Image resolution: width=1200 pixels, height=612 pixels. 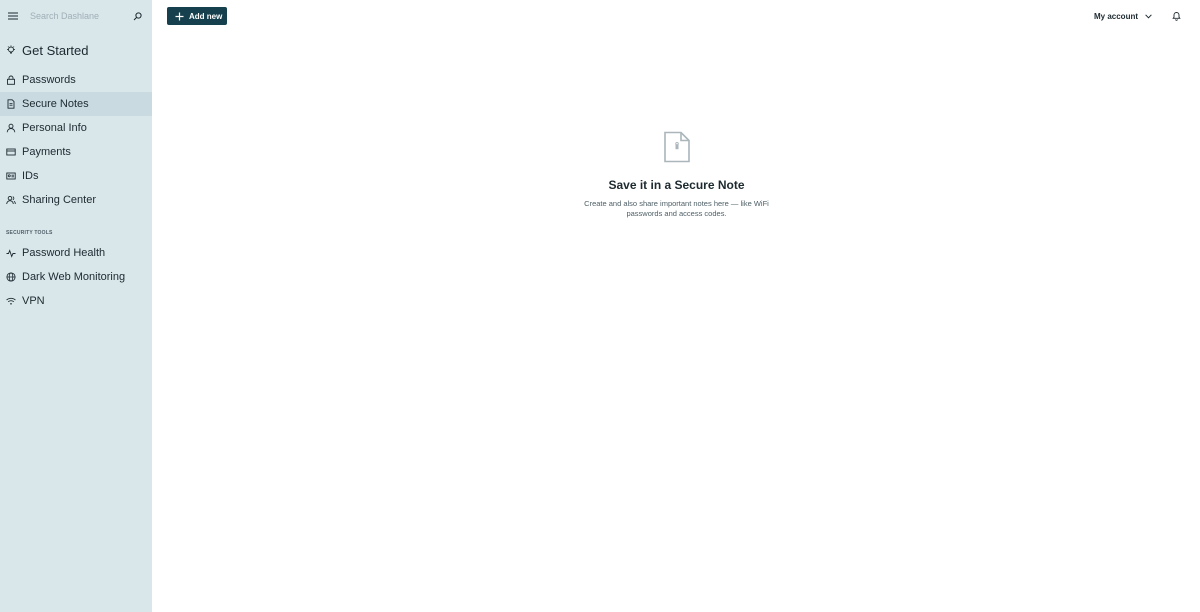 I want to click on secure-note-illustration-icon, so click(x=677, y=147).